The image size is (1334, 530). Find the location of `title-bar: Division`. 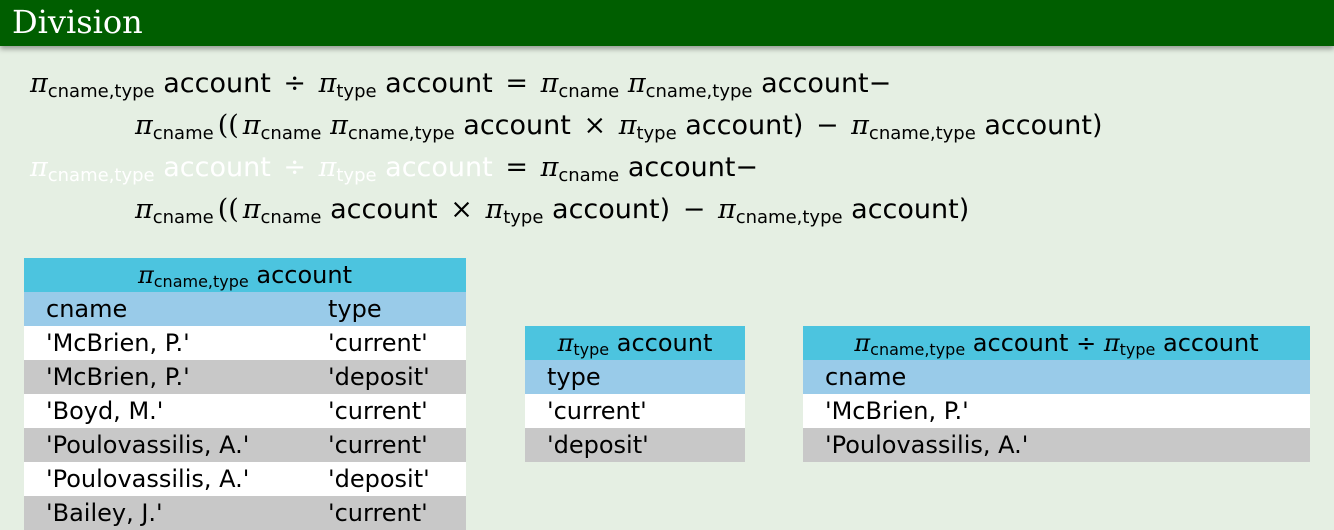

title-bar: Division is located at coordinates (667, 23).